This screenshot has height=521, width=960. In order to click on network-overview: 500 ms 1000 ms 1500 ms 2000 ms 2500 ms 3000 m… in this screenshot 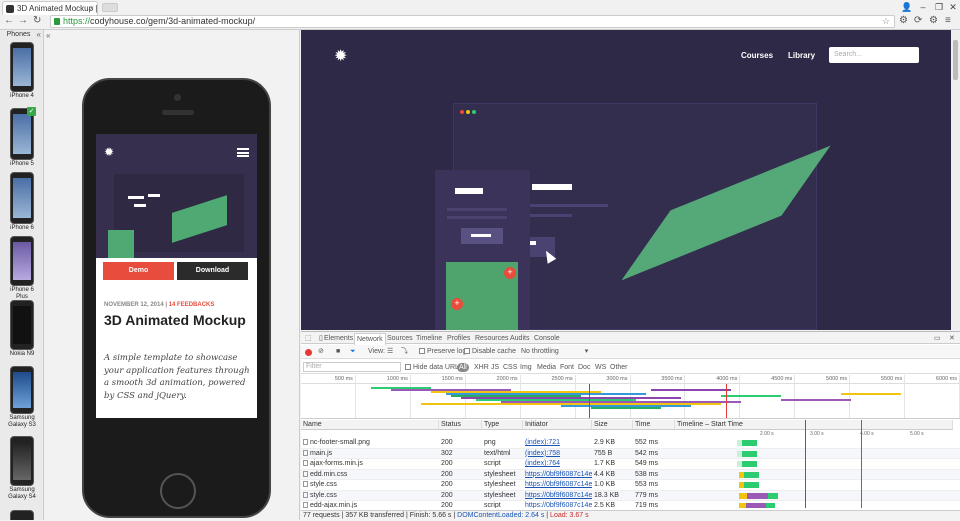, I will do `click(630, 397)`.